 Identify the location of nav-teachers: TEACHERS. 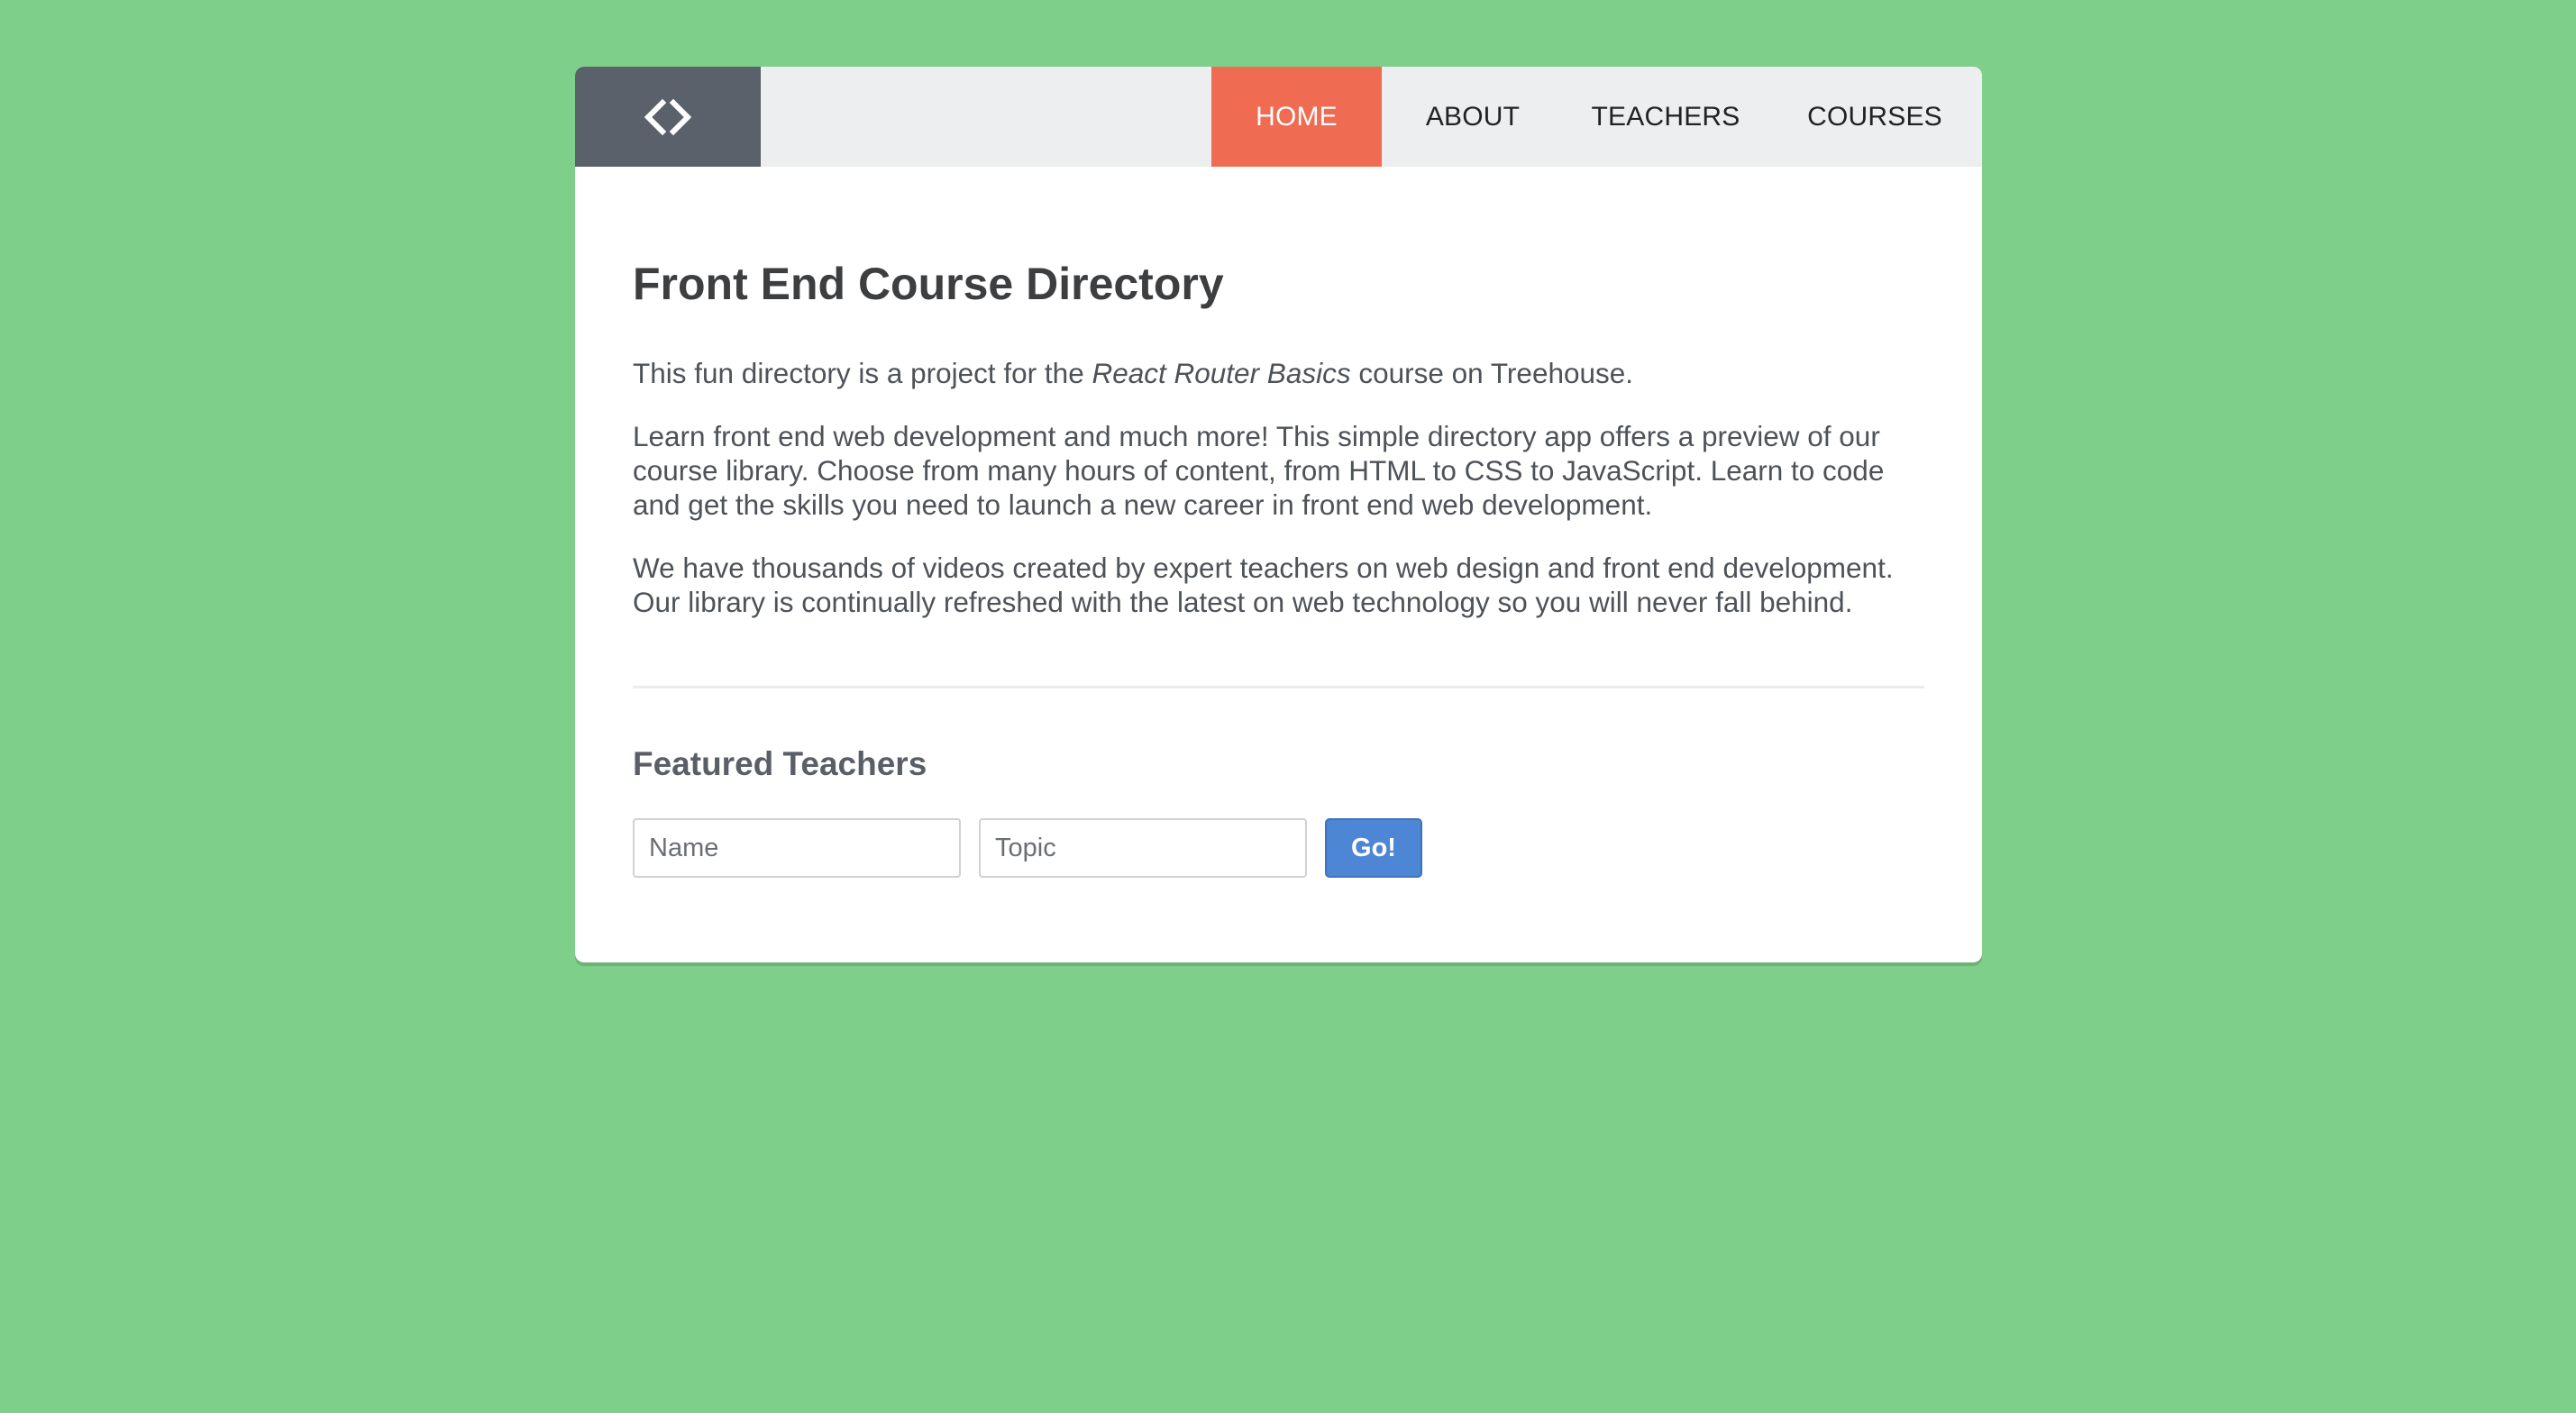
(1666, 117).